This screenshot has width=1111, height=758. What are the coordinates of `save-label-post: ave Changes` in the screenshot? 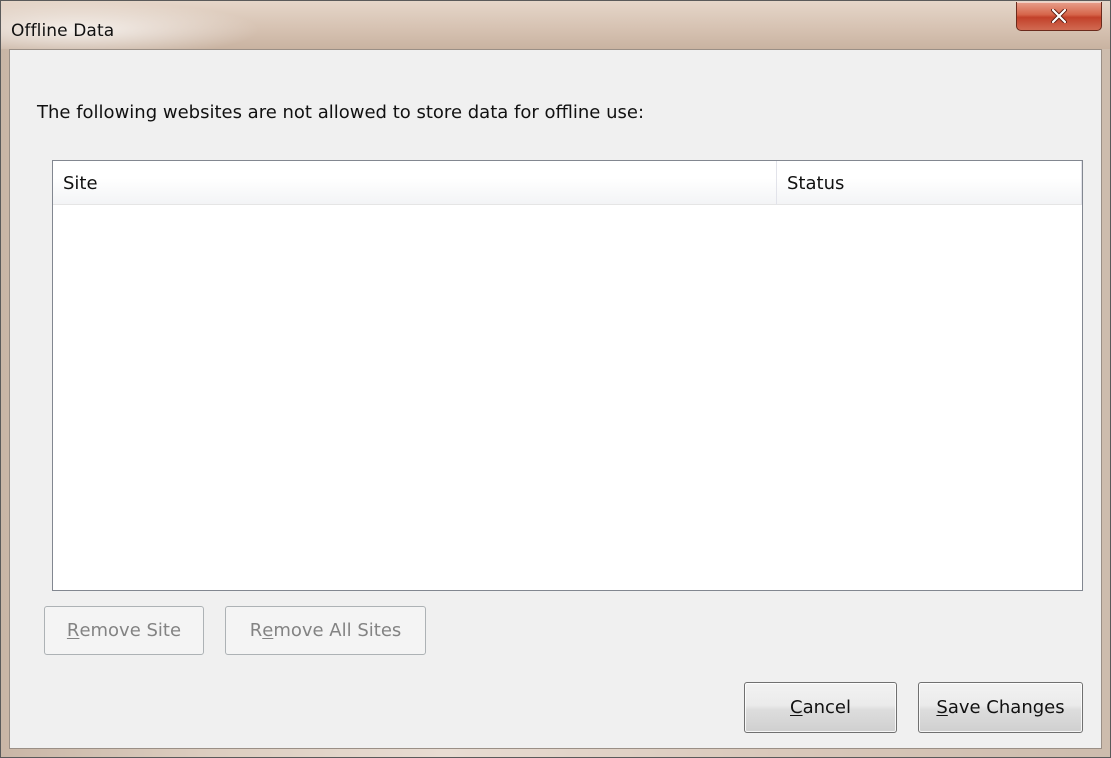 It's located at (1006, 707).